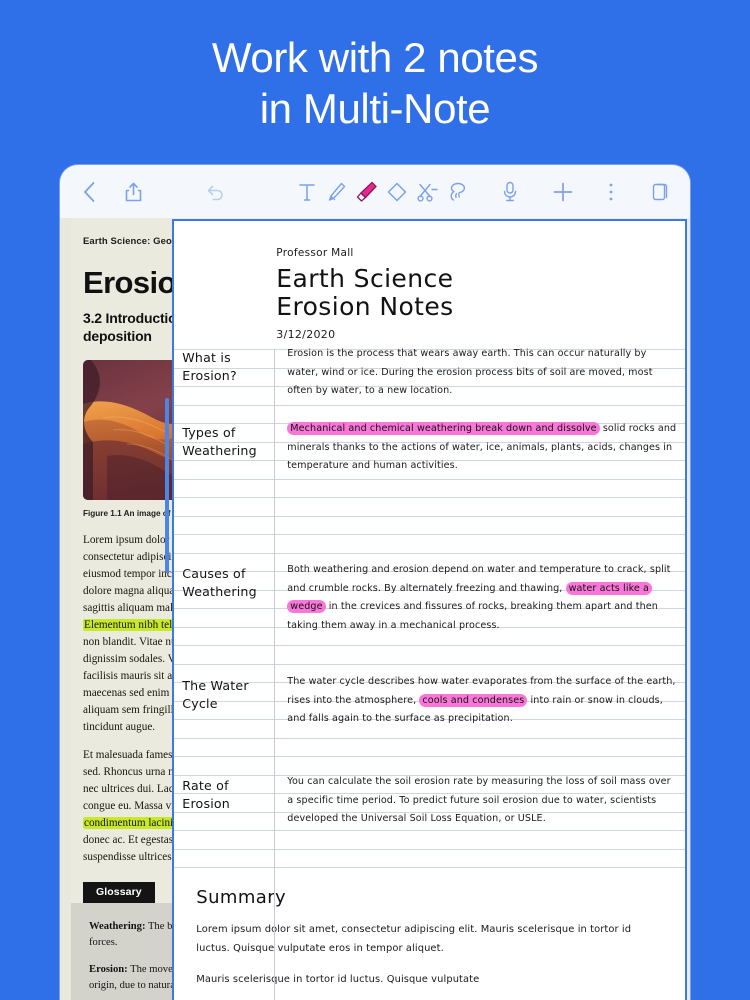 The height and width of the screenshot is (1000, 750). Describe the element at coordinates (209, 367) in the screenshot. I see `note-row-label: What is Erosion?` at that location.